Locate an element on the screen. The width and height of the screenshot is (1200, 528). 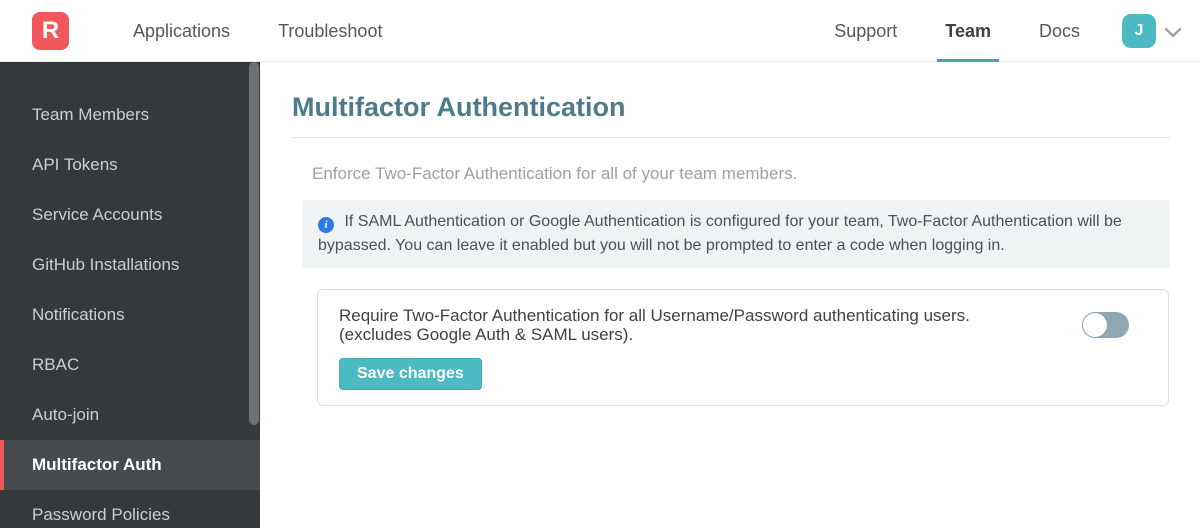
avatar: J is located at coordinates (1139, 30).